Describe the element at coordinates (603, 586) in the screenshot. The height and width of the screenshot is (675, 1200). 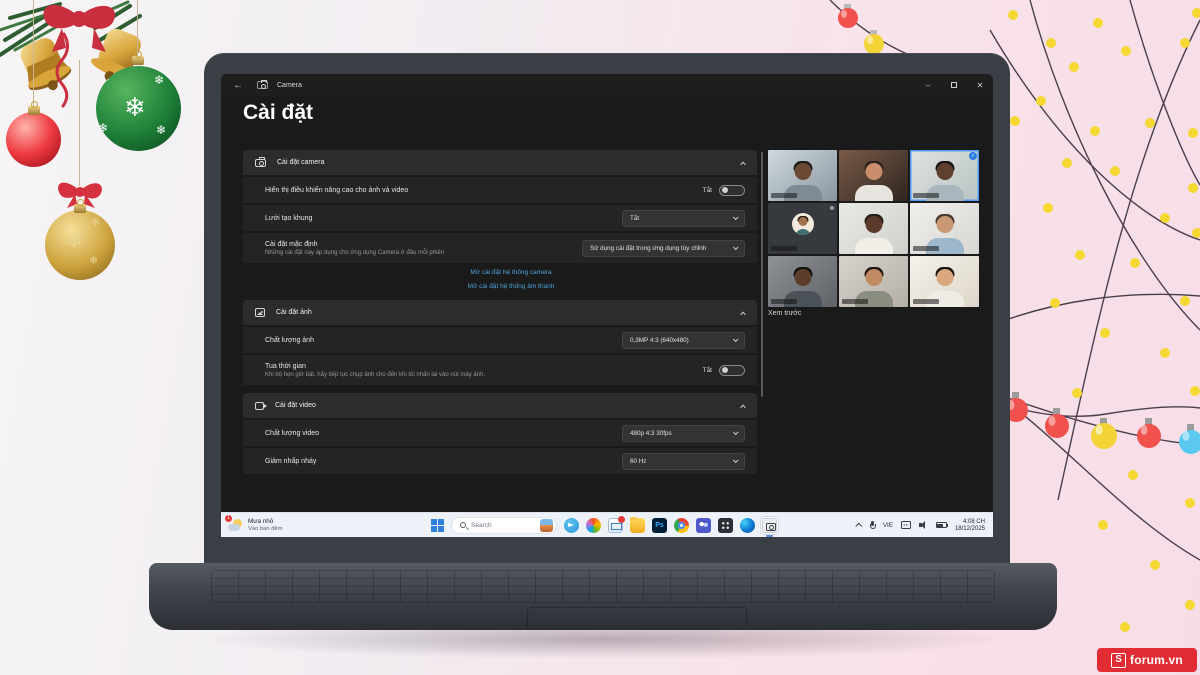
I see `laptop-keyboard` at that location.